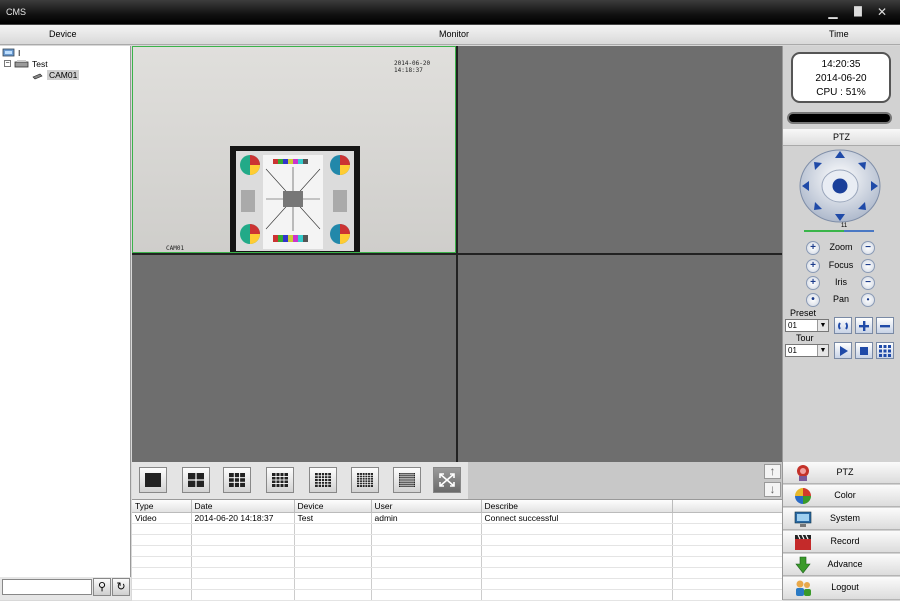  What do you see at coordinates (803, 542) in the screenshot?
I see `record-clapper-icon` at bounding box center [803, 542].